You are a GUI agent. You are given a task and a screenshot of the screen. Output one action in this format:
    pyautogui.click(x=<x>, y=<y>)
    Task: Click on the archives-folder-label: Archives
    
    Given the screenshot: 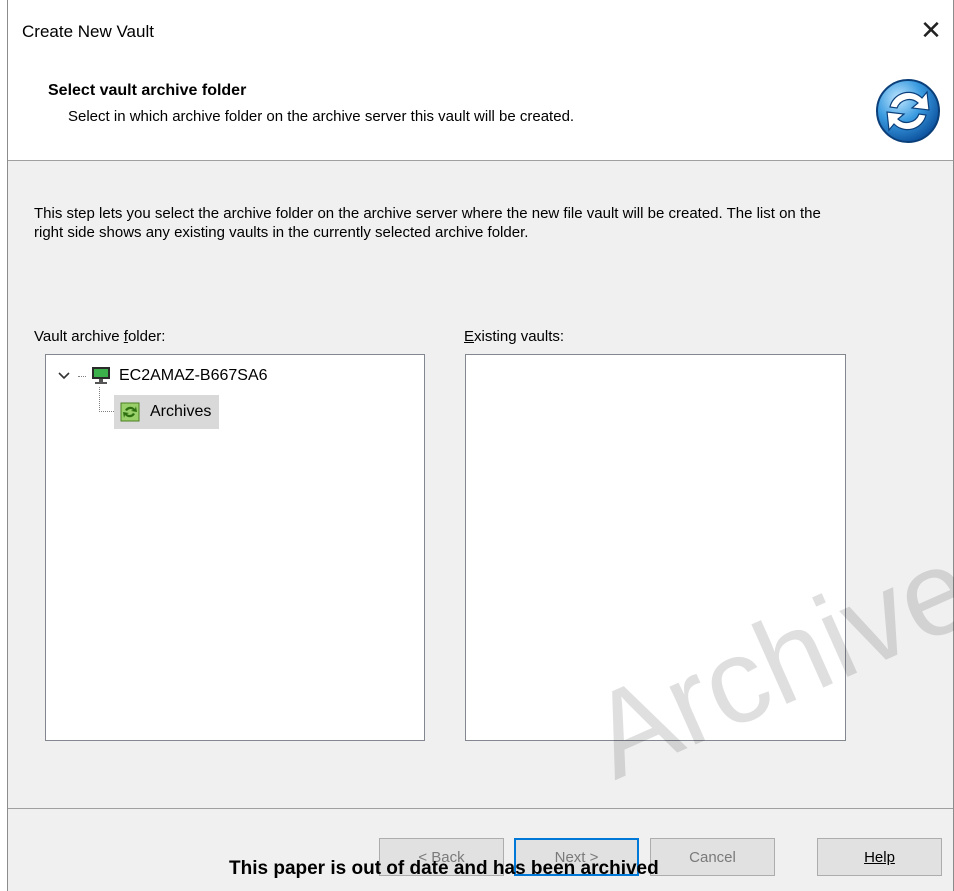 What is the action you would take?
    pyautogui.click(x=181, y=411)
    